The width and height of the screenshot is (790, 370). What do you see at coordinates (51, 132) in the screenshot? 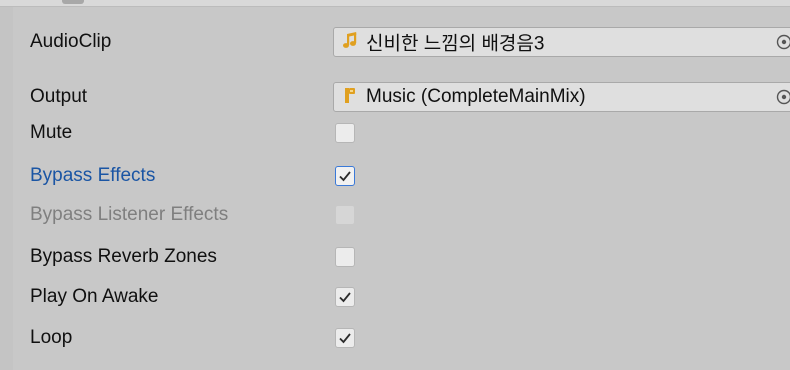
I see `mute-label: Mute` at bounding box center [51, 132].